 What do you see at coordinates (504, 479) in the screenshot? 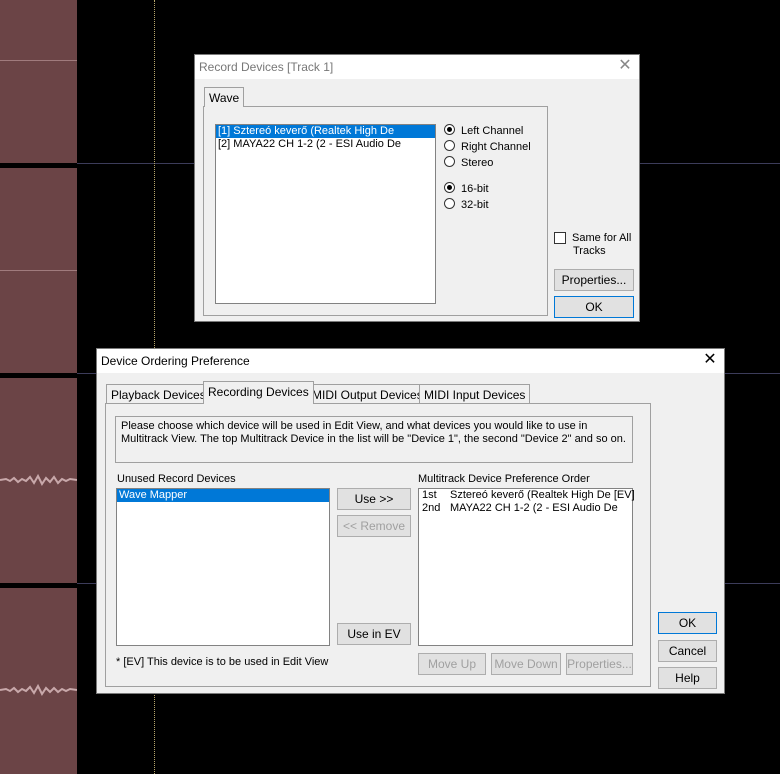
I see `preference-order-label: Multitrack Device Preference Order` at bounding box center [504, 479].